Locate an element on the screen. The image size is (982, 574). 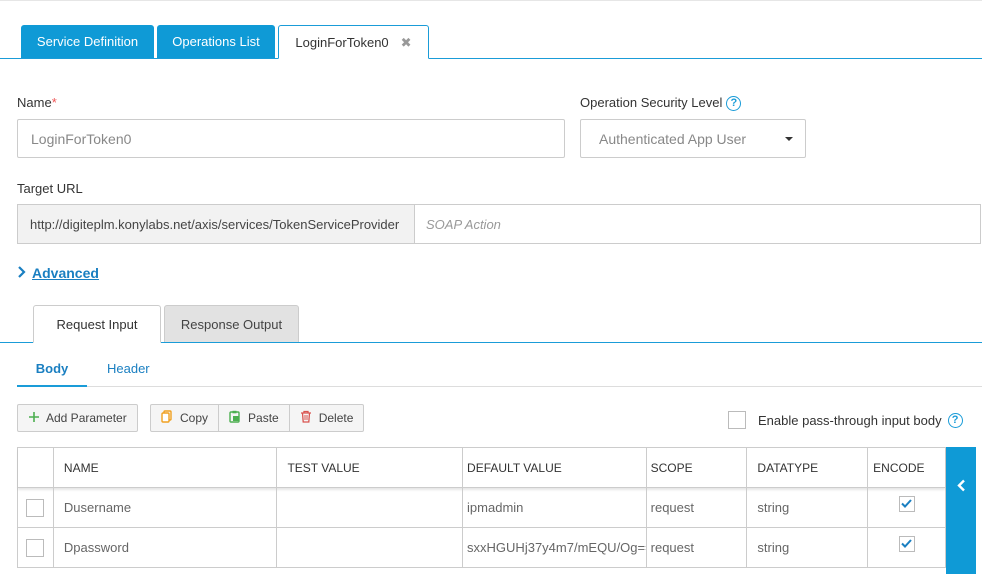
passthrough-option: Enable pass-through input body ? is located at coordinates (845, 420).